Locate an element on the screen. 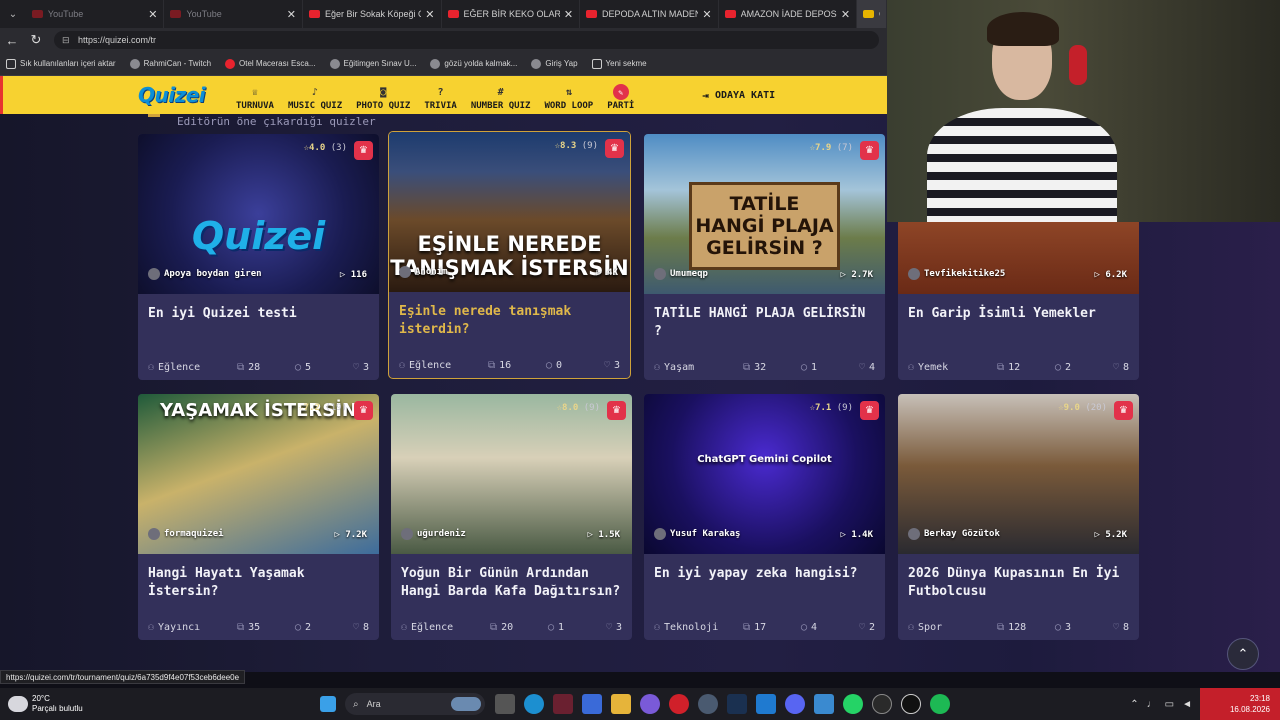 This screenshot has height=720, width=1280. category: ⚇ Yemek is located at coordinates (952, 367).